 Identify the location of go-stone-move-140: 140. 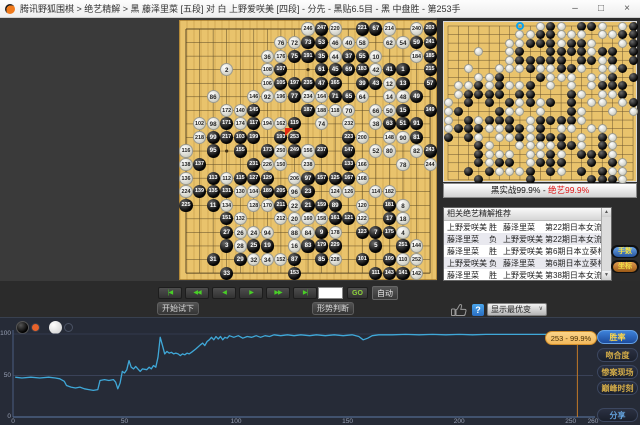
(240, 110).